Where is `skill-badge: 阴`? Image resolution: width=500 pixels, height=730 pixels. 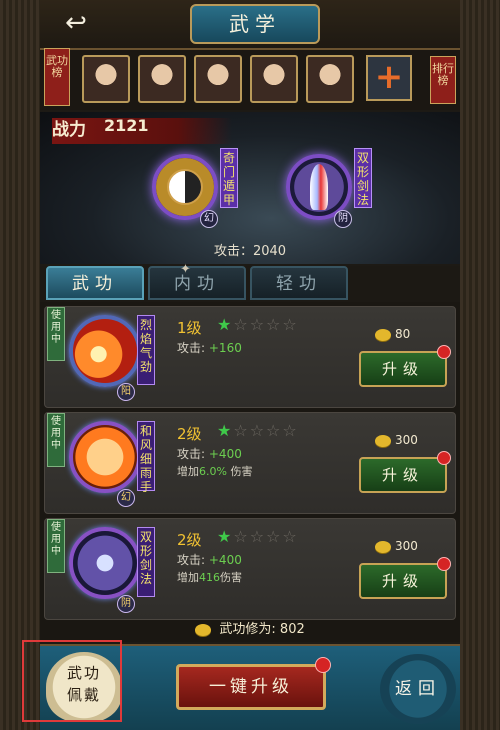 skill-badge: 阴 is located at coordinates (126, 604).